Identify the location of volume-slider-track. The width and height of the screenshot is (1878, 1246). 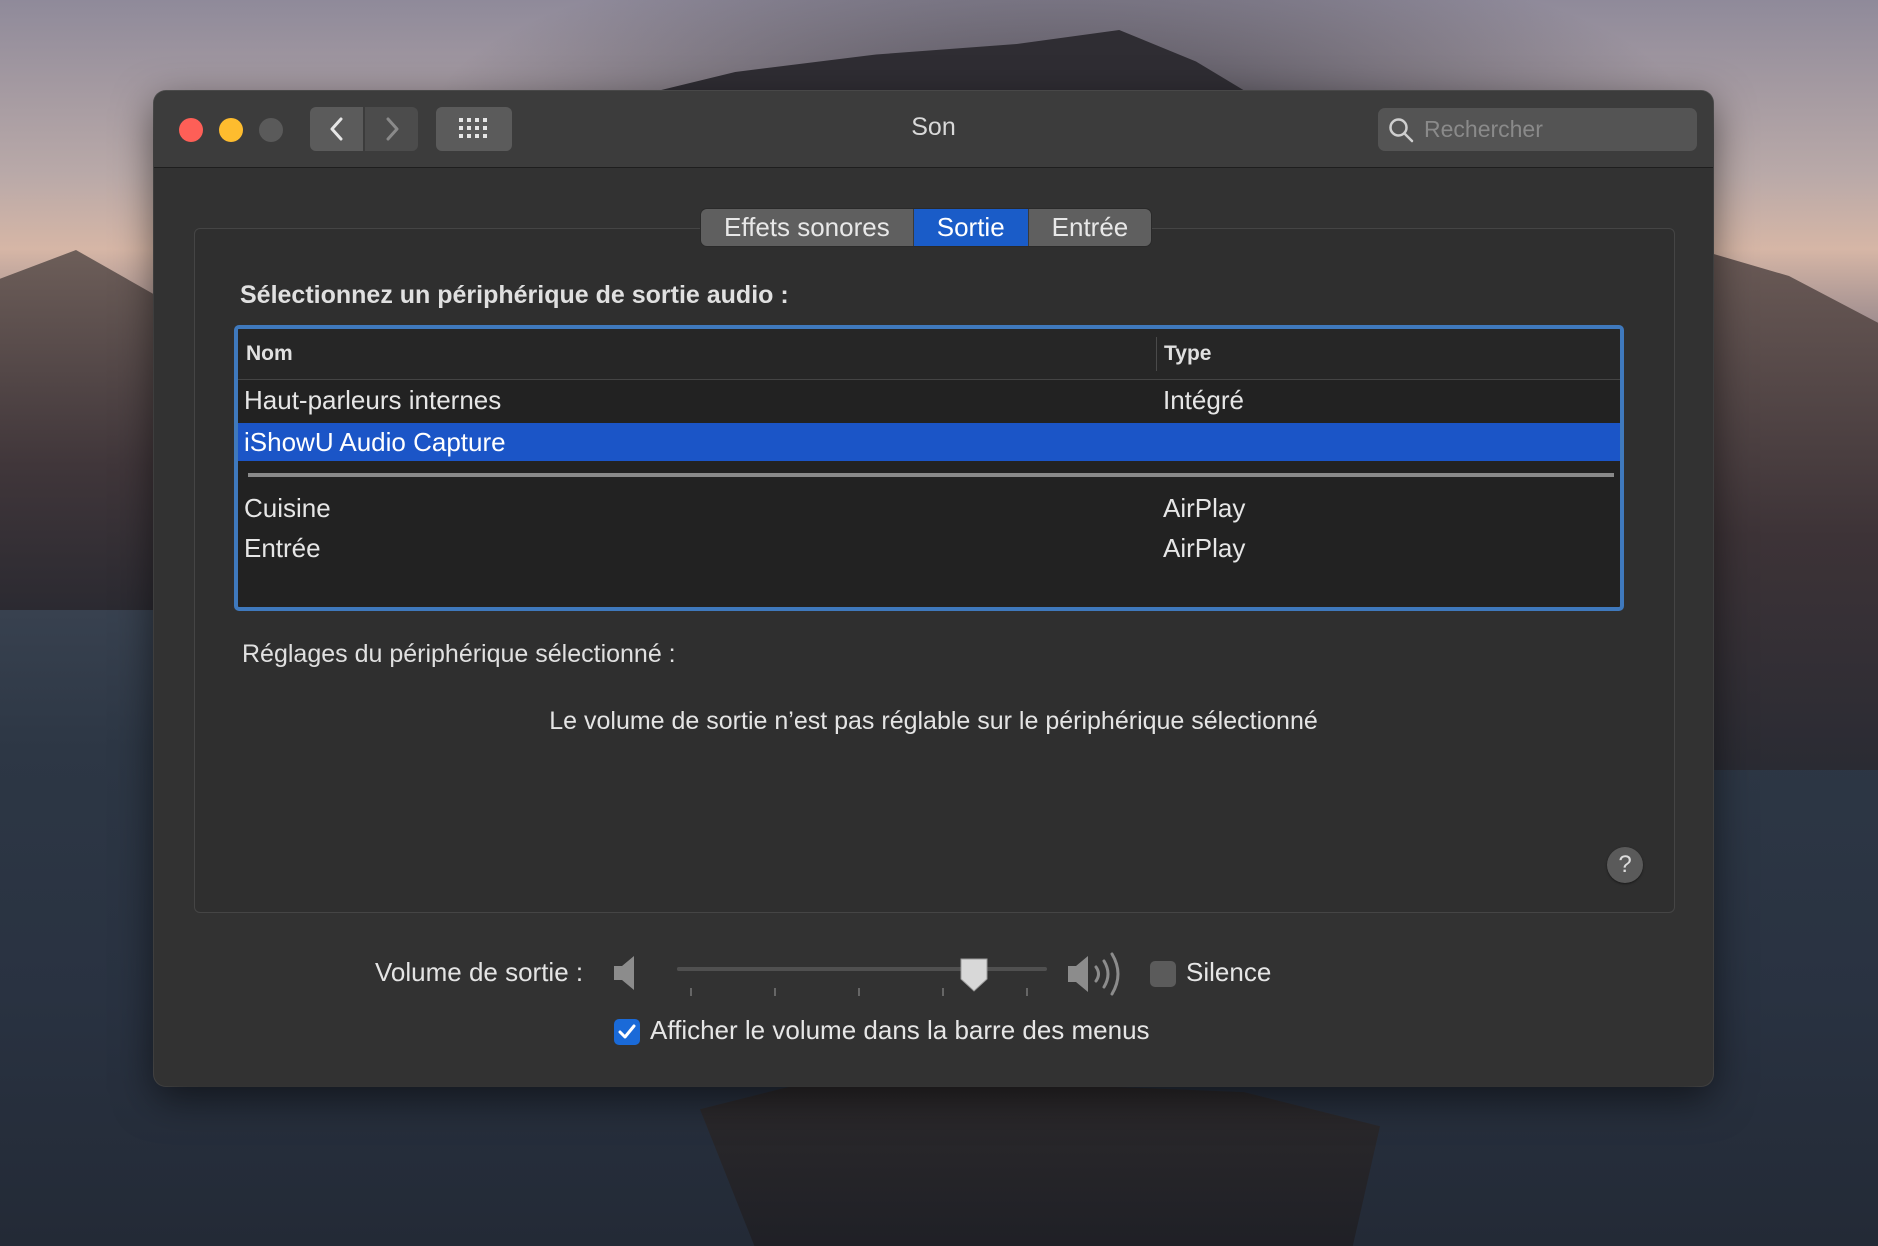
(862, 969).